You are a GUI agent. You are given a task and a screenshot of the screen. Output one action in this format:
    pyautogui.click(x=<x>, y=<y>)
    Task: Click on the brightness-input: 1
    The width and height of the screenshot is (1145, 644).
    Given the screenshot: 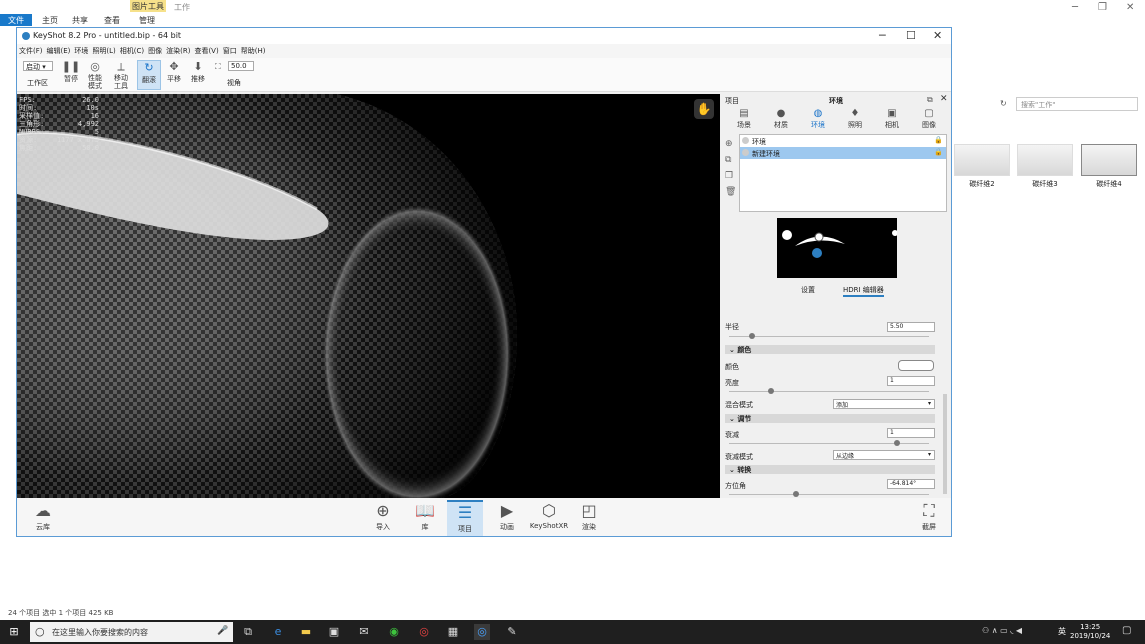 What is the action you would take?
    pyautogui.click(x=911, y=381)
    